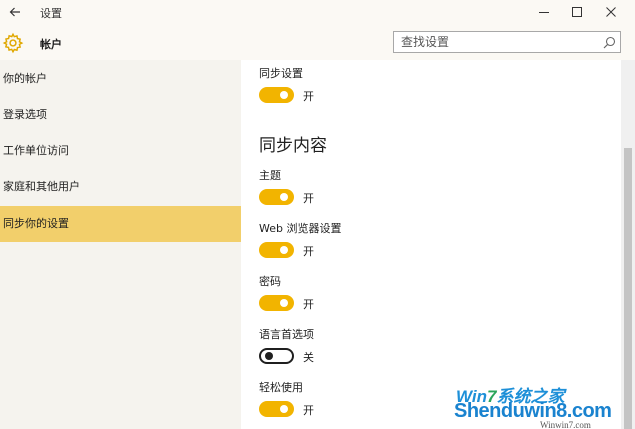 This screenshot has width=635, height=429. What do you see at coordinates (51, 13) in the screenshot?
I see `window-title: 设置` at bounding box center [51, 13].